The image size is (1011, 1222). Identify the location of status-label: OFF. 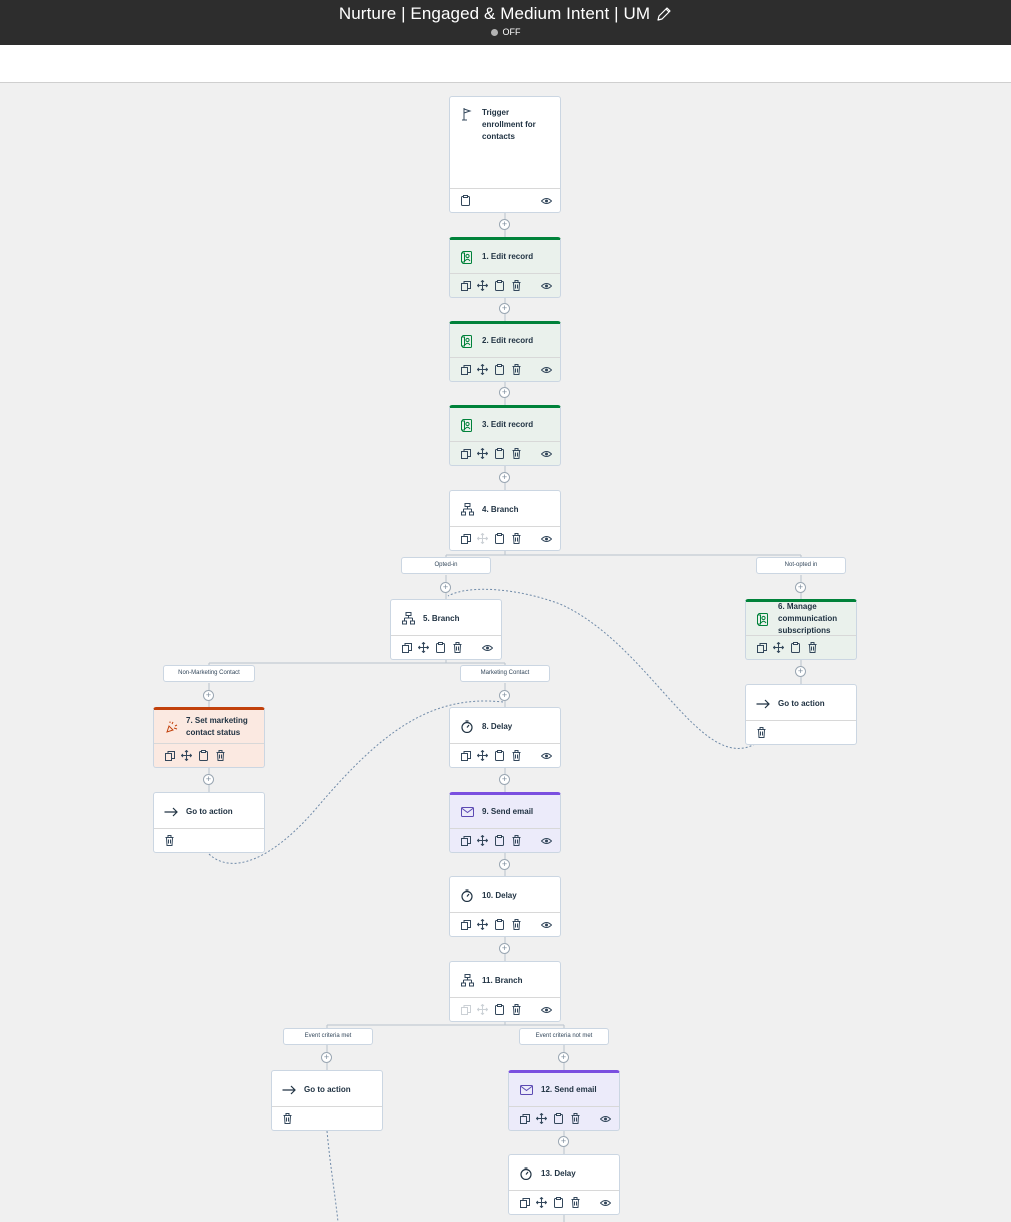
(512, 32).